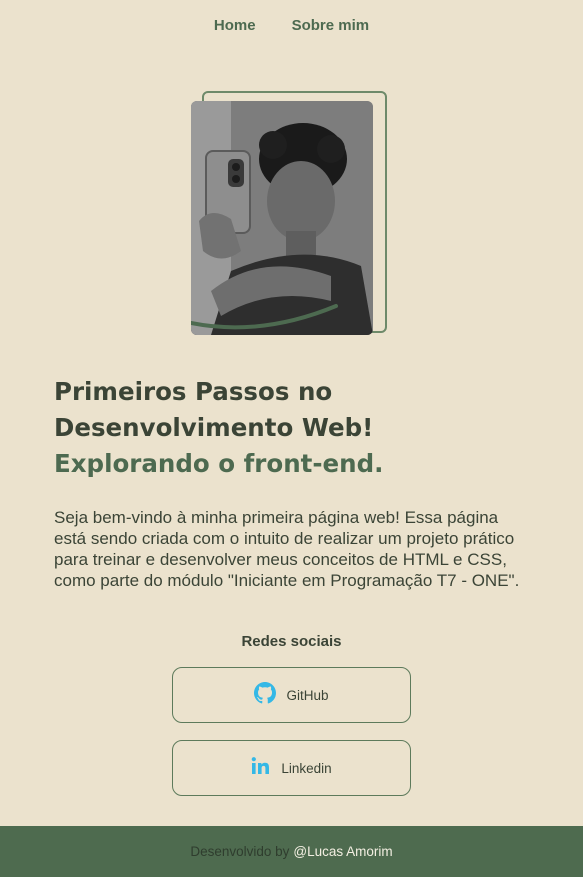 This screenshot has width=583, height=877. I want to click on github-icon, so click(265, 695).